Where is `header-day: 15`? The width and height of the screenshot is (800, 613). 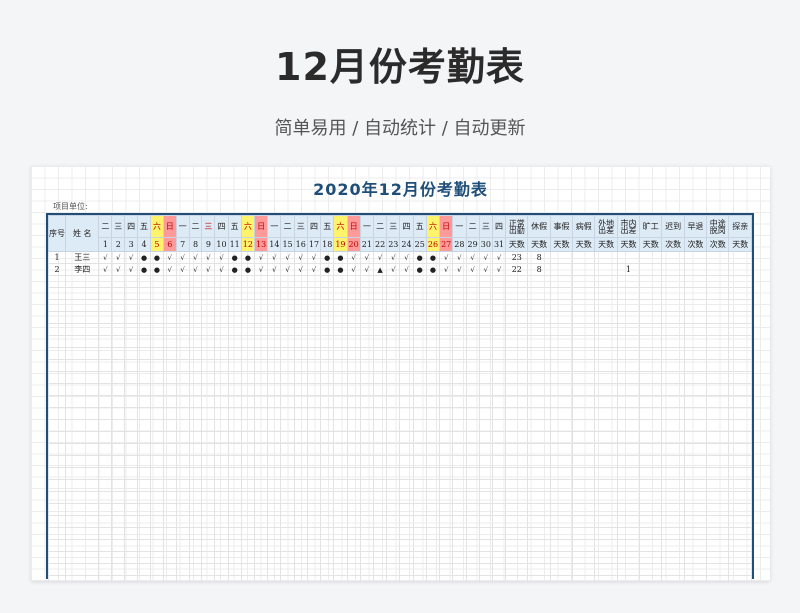
header-day: 15 is located at coordinates (287, 244).